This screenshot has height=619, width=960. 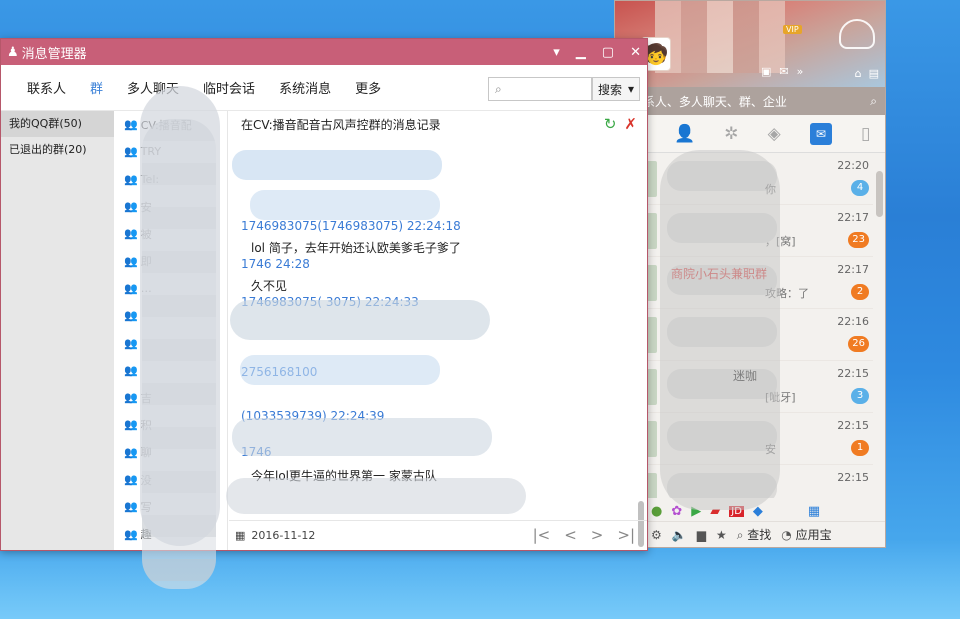 I want to click on app-store-button: ◔ 应用宝, so click(x=806, y=534).